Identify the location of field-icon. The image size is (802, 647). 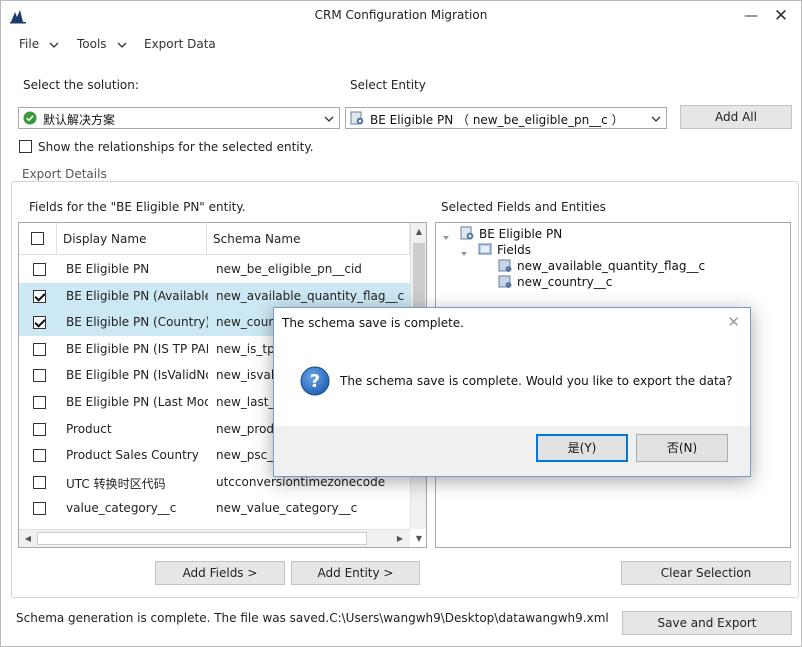
(505, 283).